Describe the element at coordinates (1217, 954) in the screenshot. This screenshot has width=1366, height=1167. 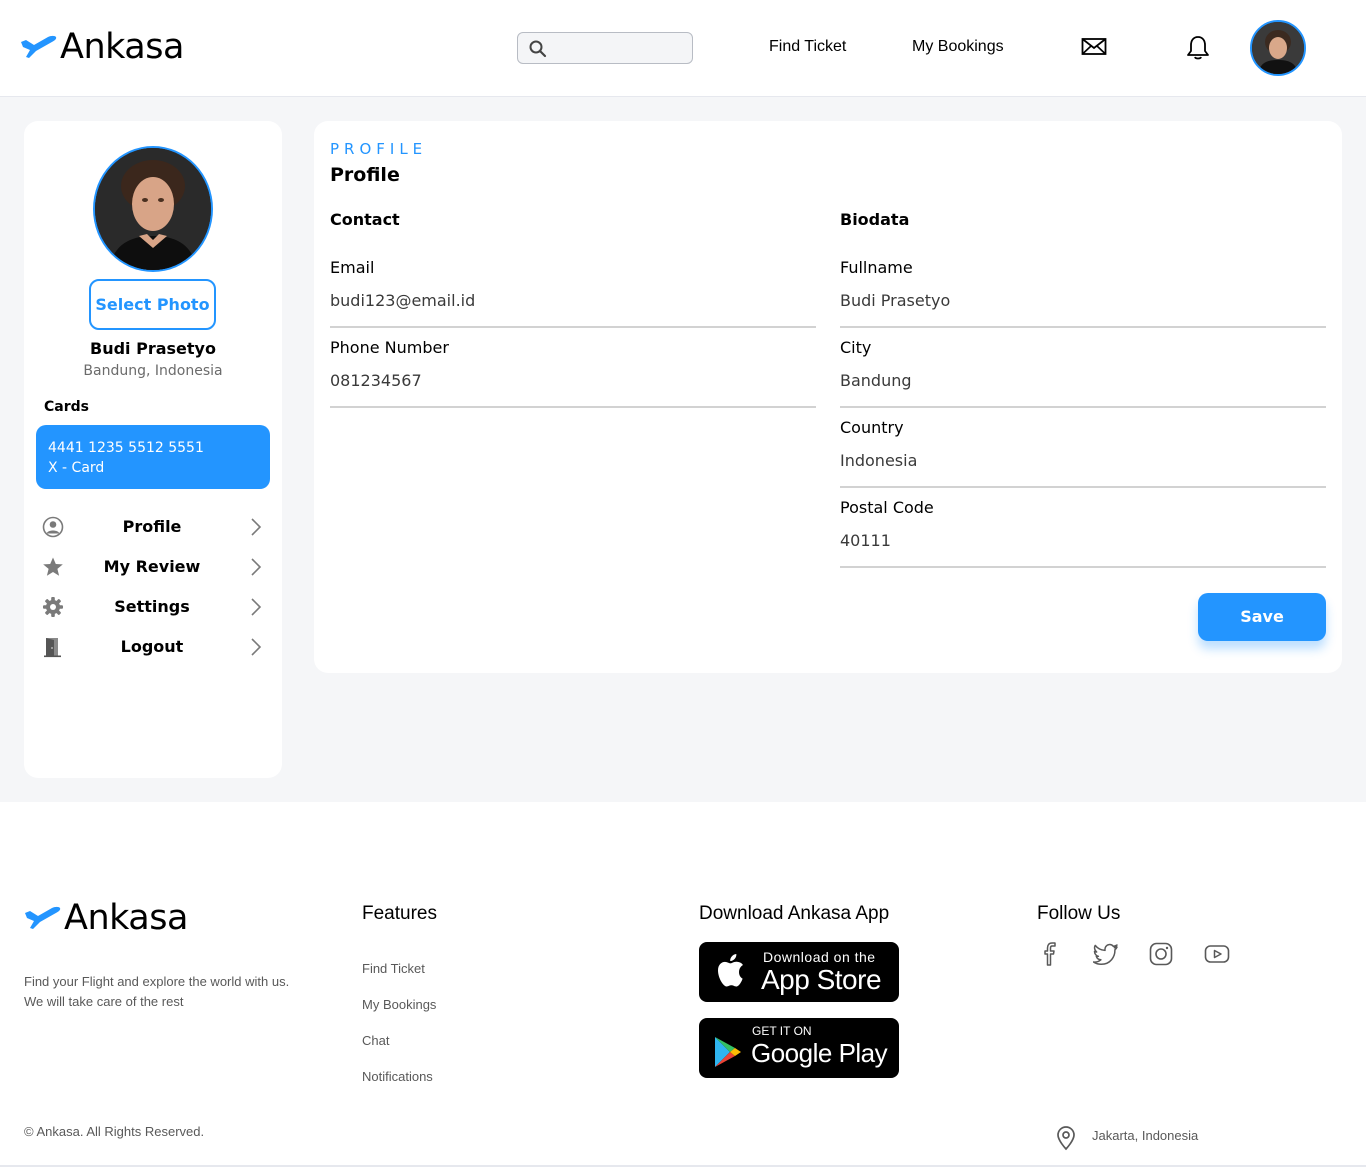
I see `youtube-icon` at that location.